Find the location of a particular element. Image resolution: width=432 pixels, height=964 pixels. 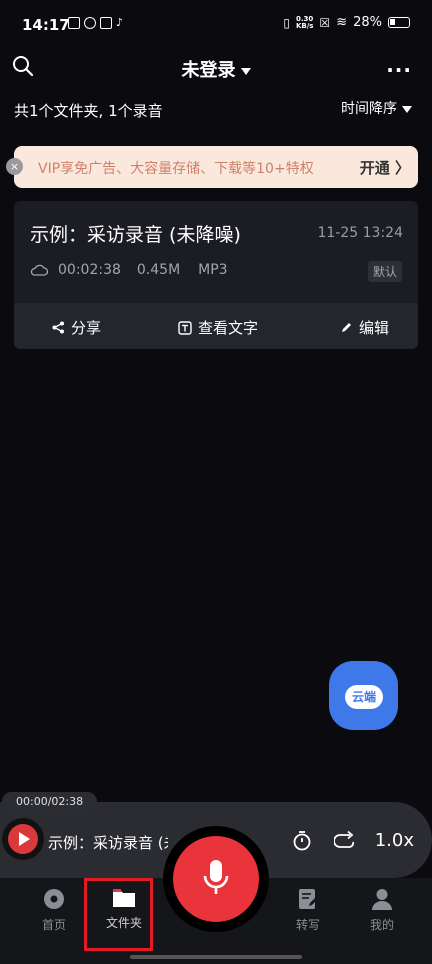

edit-button: 编辑 is located at coordinates (364, 327).